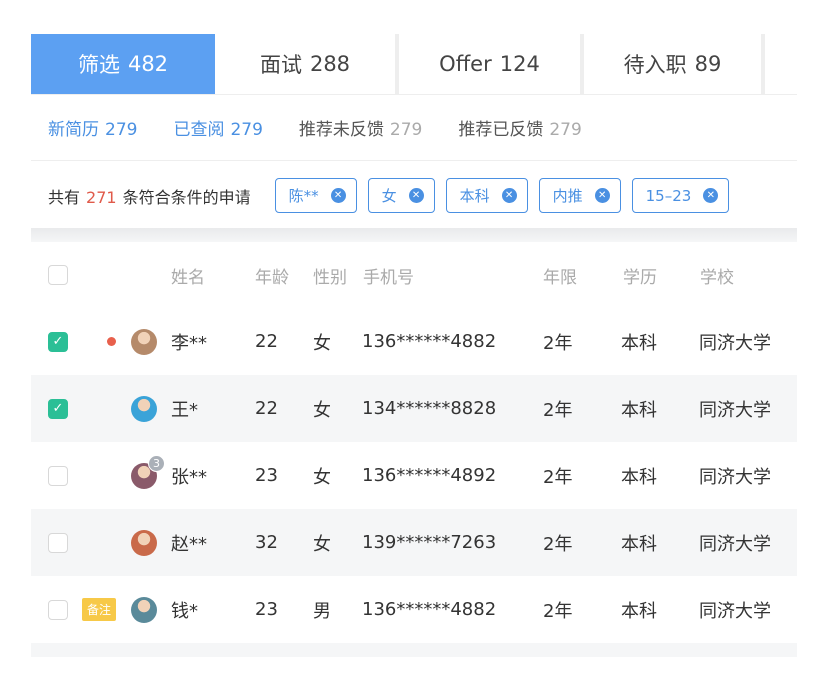 This screenshot has width=828, height=690. What do you see at coordinates (148, 471) in the screenshot?
I see `avatar: 3` at bounding box center [148, 471].